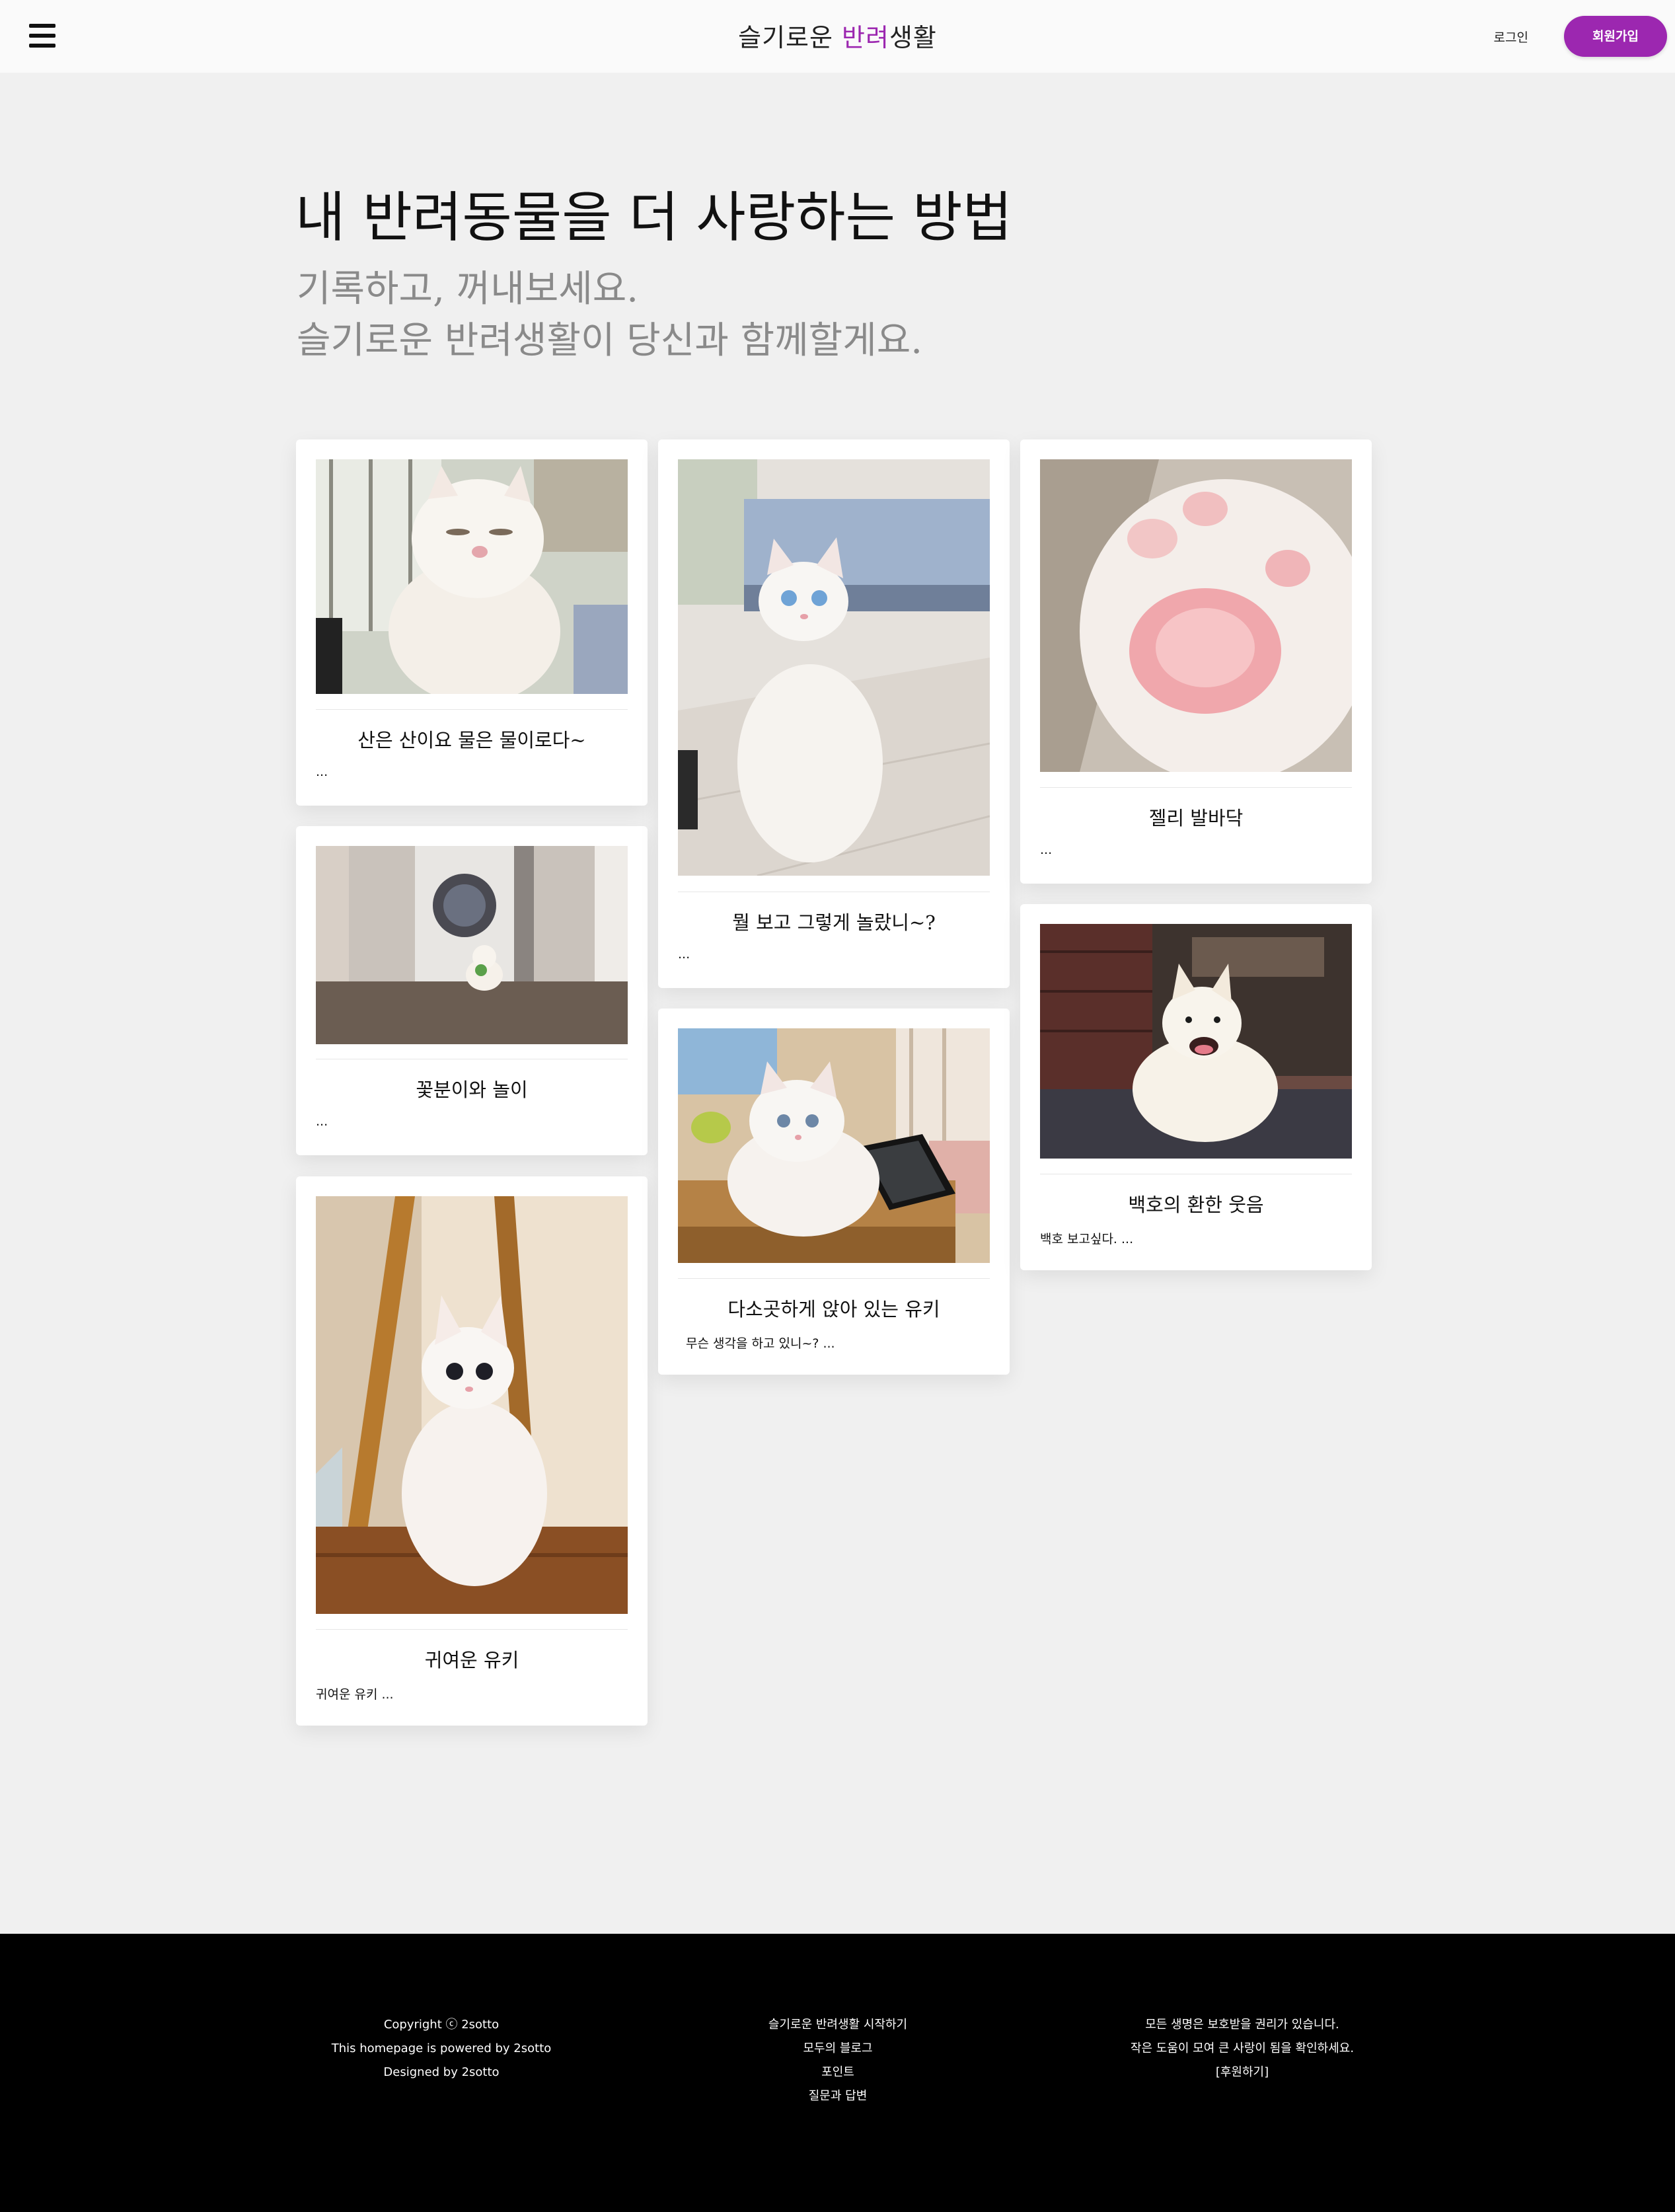 The height and width of the screenshot is (2212, 1675). What do you see at coordinates (1615, 36) in the screenshot?
I see `signup-button: 회원가입` at bounding box center [1615, 36].